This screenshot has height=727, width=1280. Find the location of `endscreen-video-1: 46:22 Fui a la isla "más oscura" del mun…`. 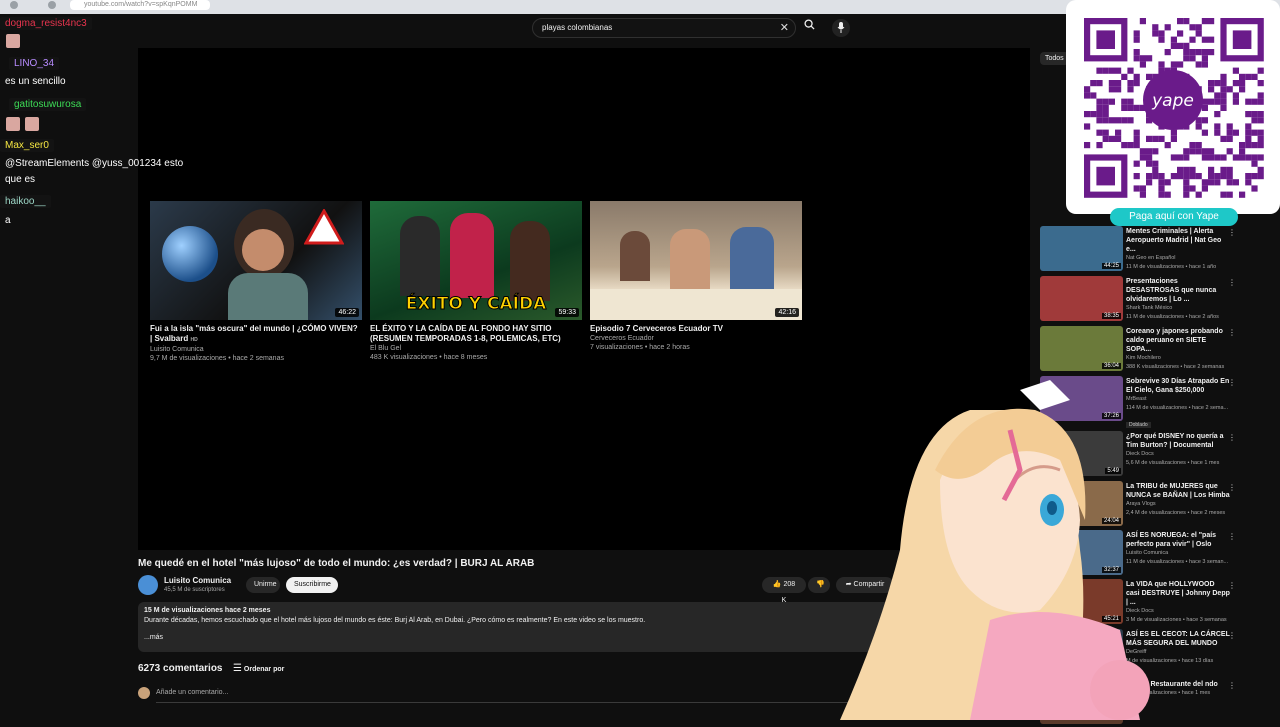

endscreen-video-1: 46:22 Fui a la isla "más oscura" del mun… is located at coordinates (256, 282).